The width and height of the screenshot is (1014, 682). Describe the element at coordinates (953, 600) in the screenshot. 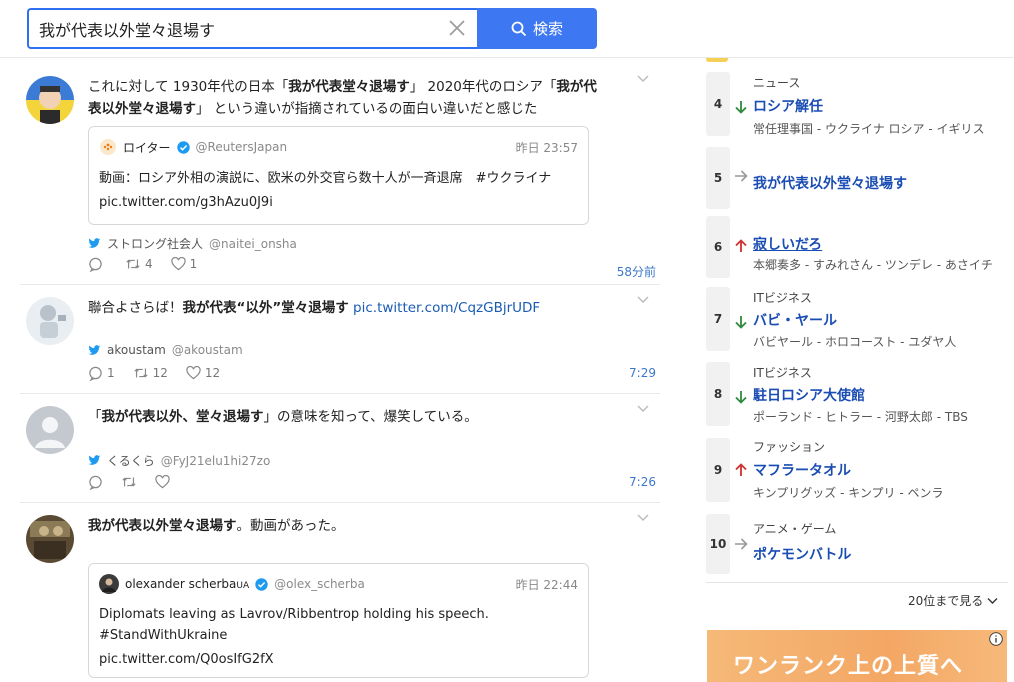

I see `see-more-link: 20位まで見る` at that location.